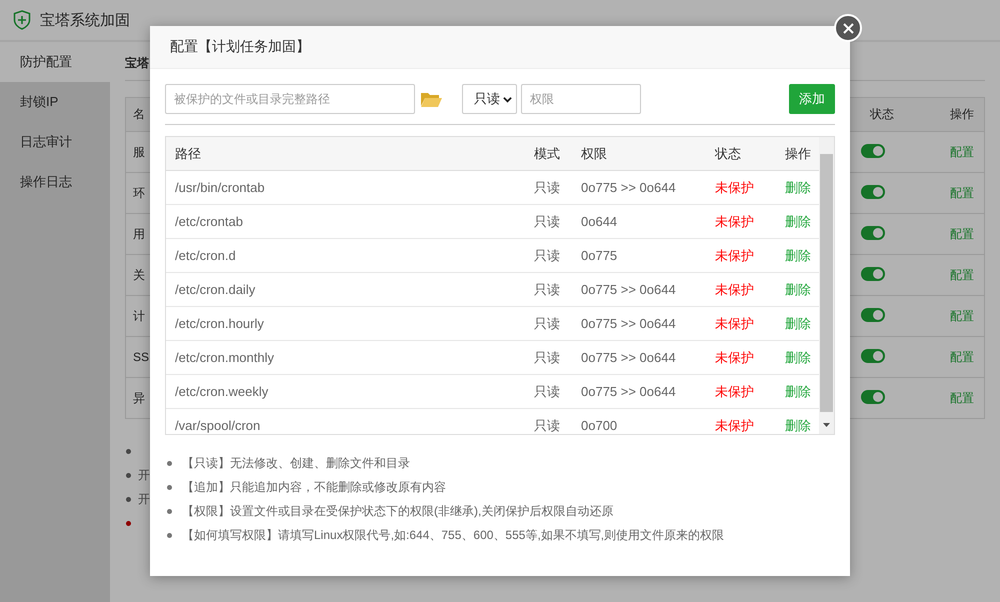 Image resolution: width=1000 pixels, height=602 pixels. Describe the element at coordinates (55, 182) in the screenshot. I see `sidebar-item: 操作日志` at that location.